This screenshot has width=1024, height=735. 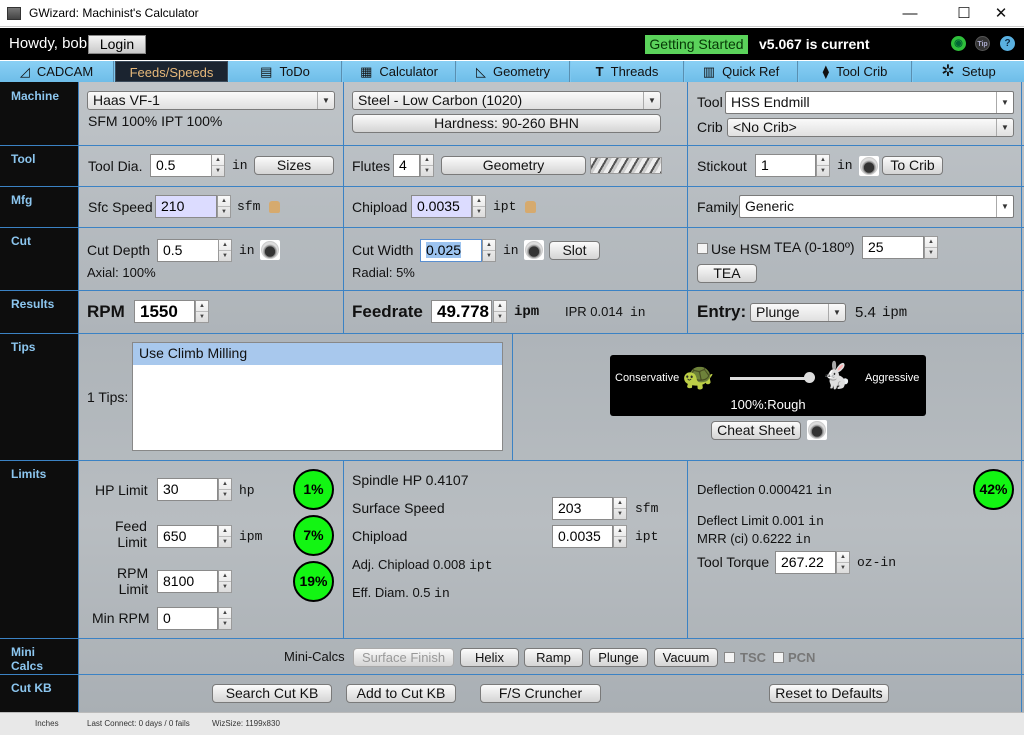 What do you see at coordinates (768, 404) in the screenshot?
I see `aggressiveness-value: 100%:Rough` at bounding box center [768, 404].